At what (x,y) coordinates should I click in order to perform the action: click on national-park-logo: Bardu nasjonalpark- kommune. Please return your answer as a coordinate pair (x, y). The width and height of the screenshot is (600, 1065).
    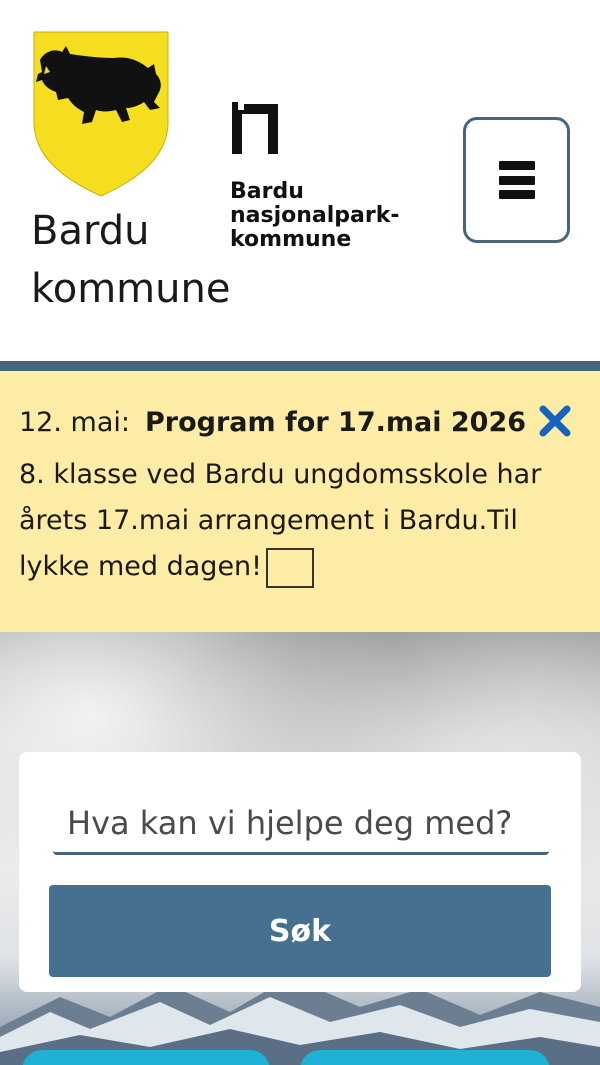
    Looking at the image, I should click on (320, 185).